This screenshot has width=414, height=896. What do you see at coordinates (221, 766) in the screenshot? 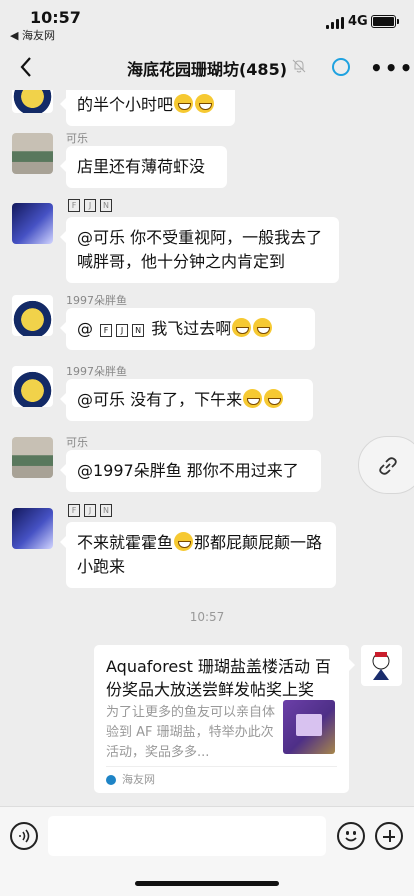
I see `divider` at bounding box center [221, 766].